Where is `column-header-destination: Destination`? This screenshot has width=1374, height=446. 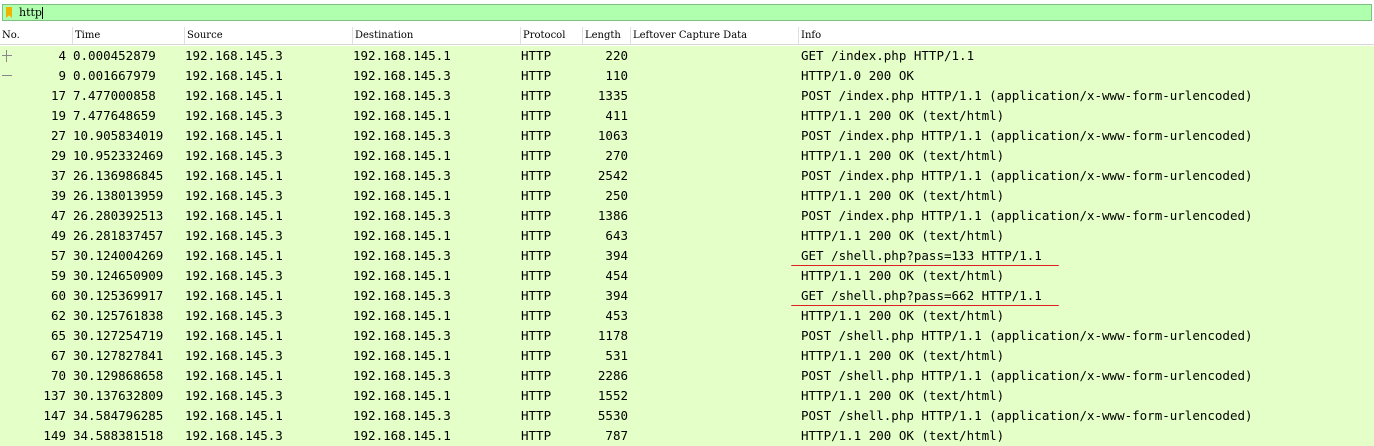 column-header-destination: Destination is located at coordinates (437, 35).